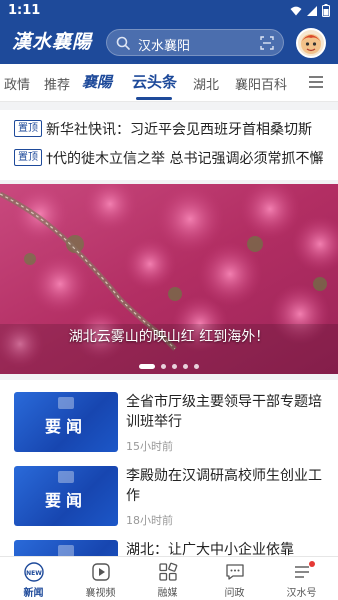 The width and height of the screenshot is (338, 600). What do you see at coordinates (301, 580) in the screenshot?
I see `nav-hanshuihao: 汉水号` at bounding box center [301, 580].